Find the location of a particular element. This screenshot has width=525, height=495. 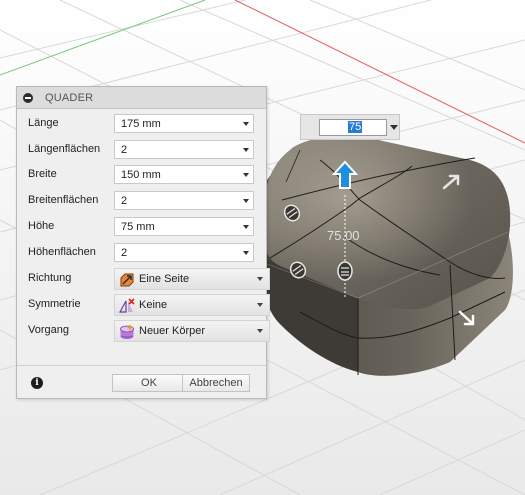

symmetry-none-icon is located at coordinates (127, 305).